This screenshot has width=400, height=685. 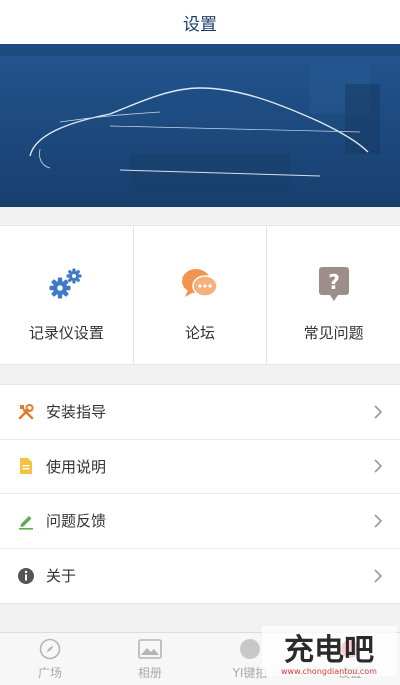 What do you see at coordinates (200, 333) in the screenshot?
I see `grid-item-label: 论坛` at bounding box center [200, 333].